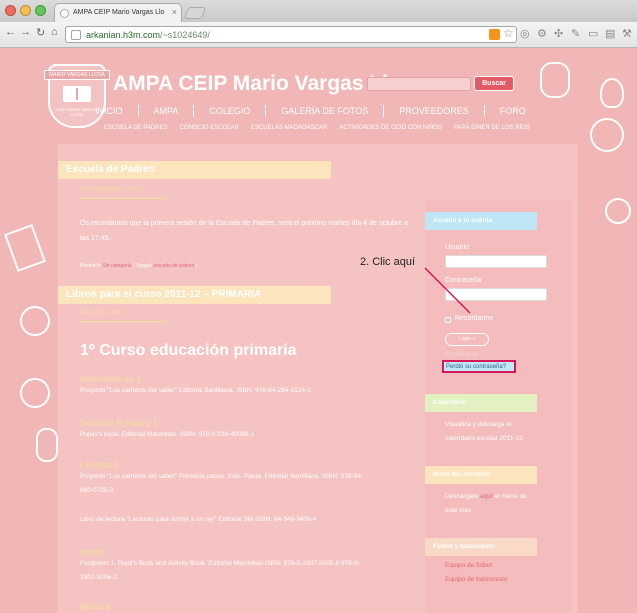  I want to click on tab-close-icon: ×, so click(174, 12).